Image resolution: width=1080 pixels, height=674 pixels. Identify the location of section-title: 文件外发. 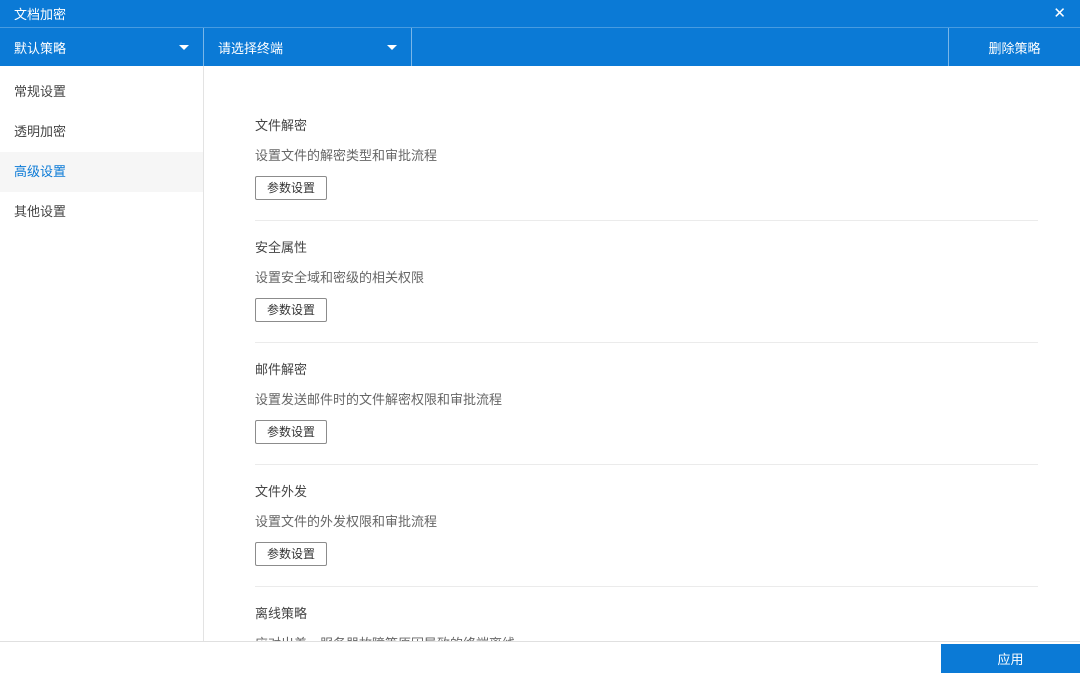
(281, 491).